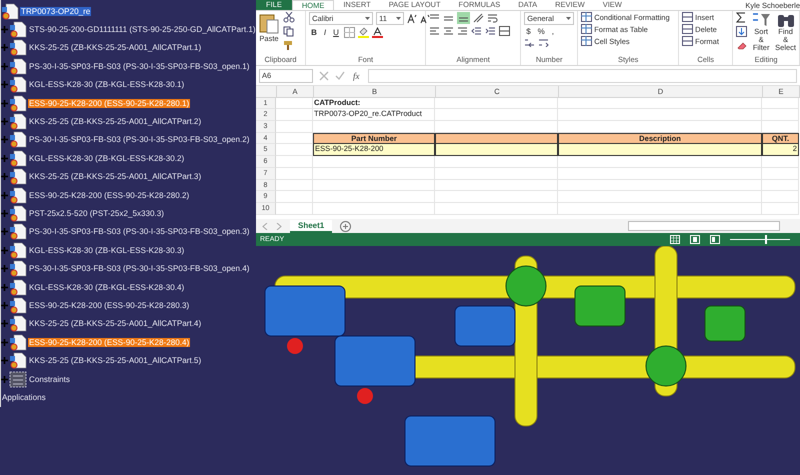  What do you see at coordinates (553, 31) in the screenshot?
I see `number-format-button: ,` at bounding box center [553, 31].